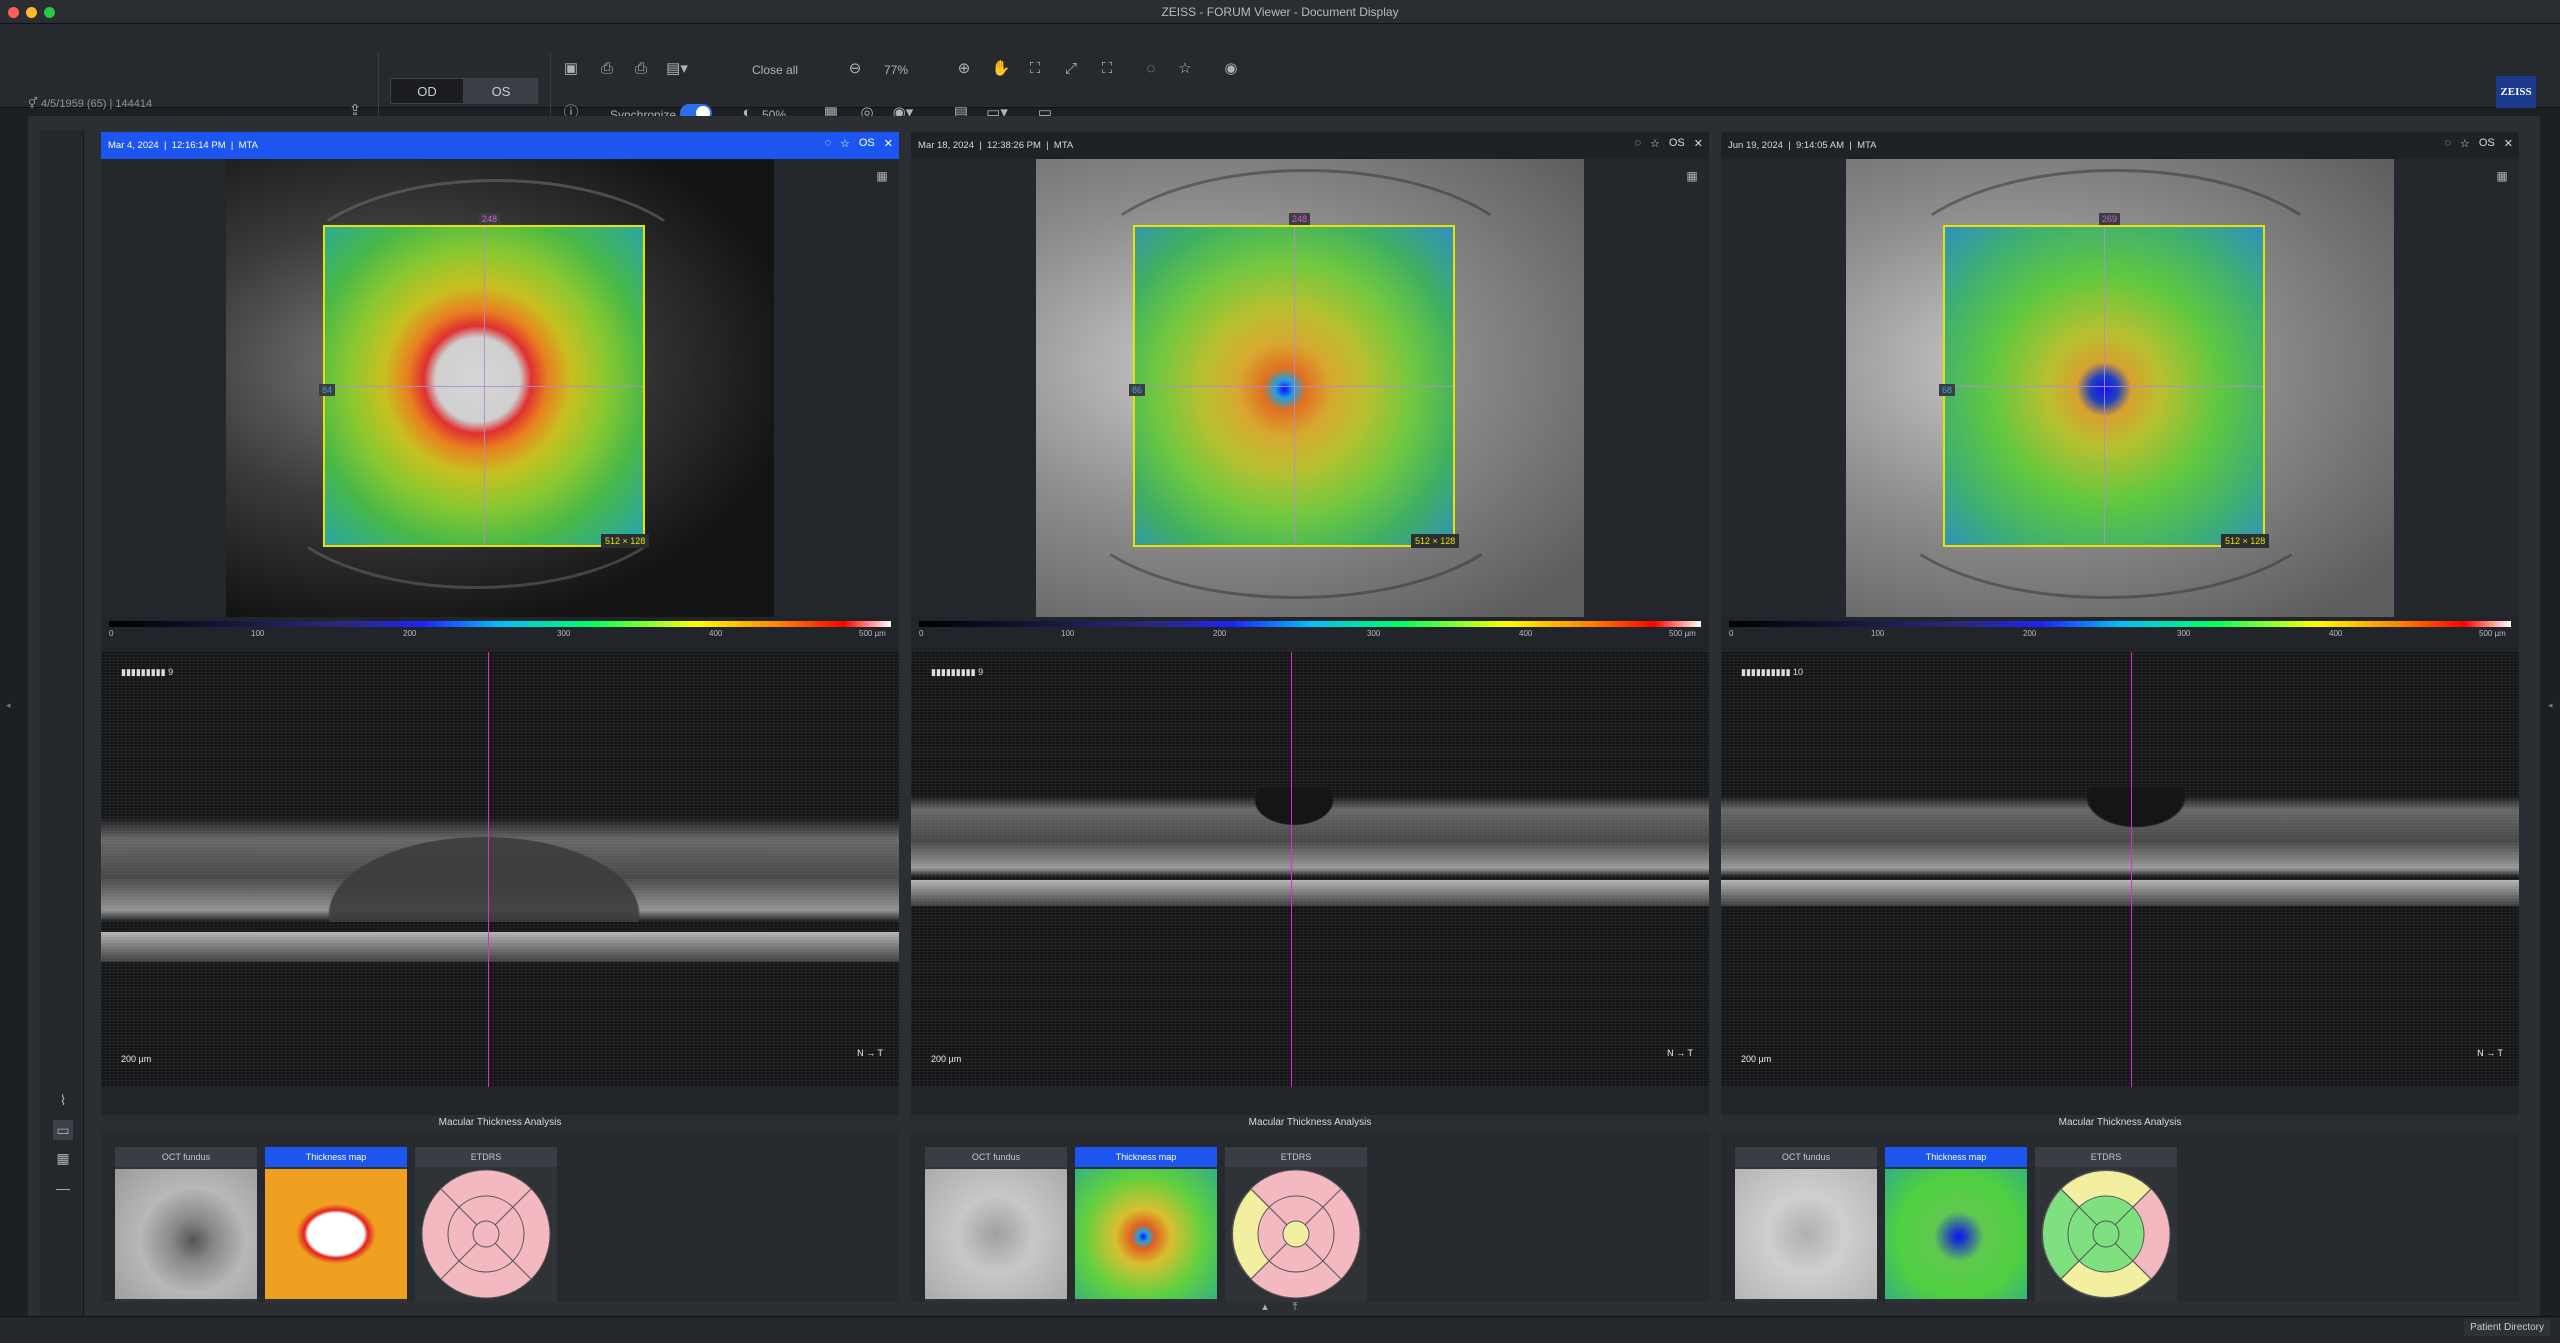 The width and height of the screenshot is (2560, 1343). What do you see at coordinates (500, 145) in the screenshot?
I see `panel-header: Mar 4, 2024 | 12:16:14 PM | MTA ◌ ☆ OS ✕` at bounding box center [500, 145].